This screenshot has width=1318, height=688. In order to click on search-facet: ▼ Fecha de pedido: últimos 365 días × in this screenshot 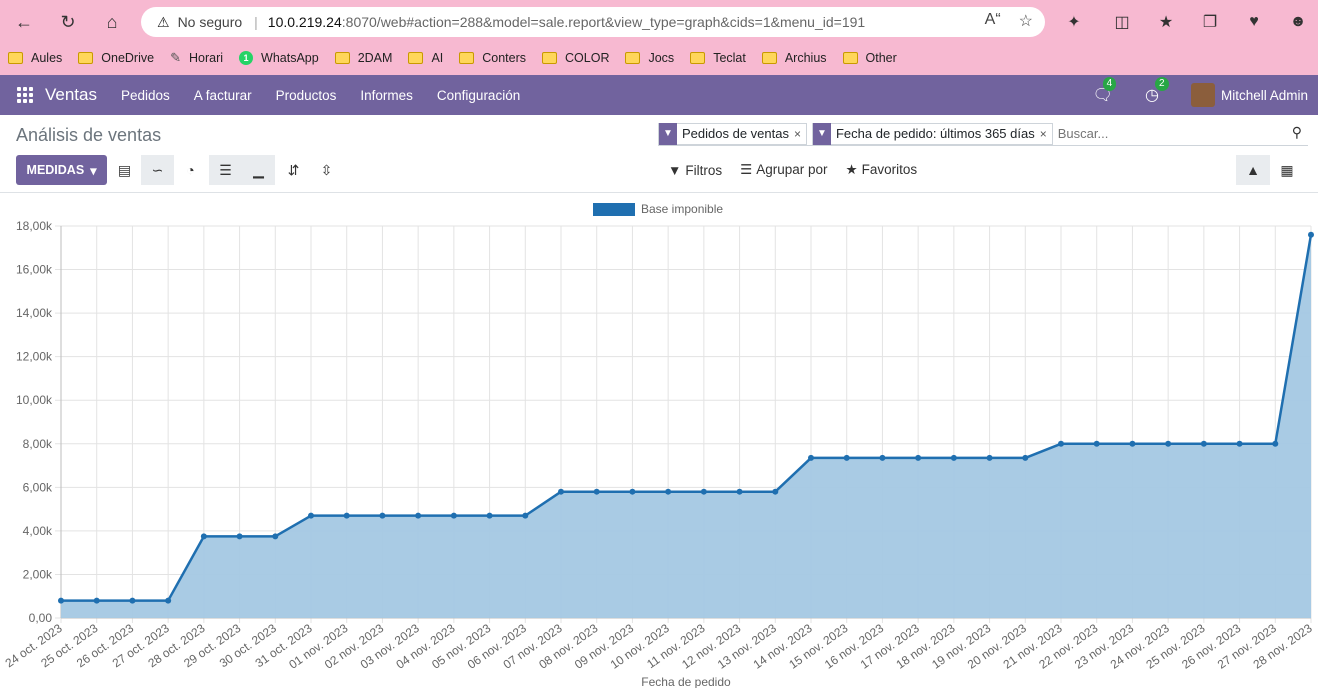, I will do `click(932, 133)`.